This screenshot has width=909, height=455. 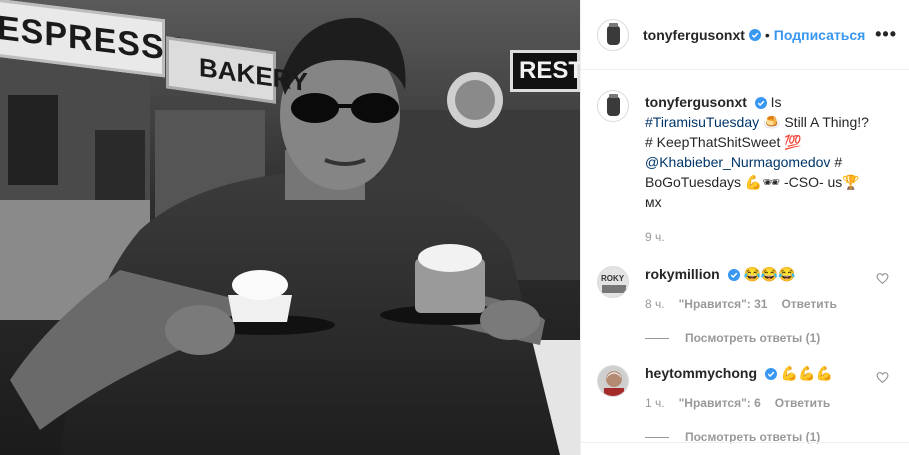 What do you see at coordinates (776, 102) in the screenshot?
I see `caption-part-1: Is` at bounding box center [776, 102].